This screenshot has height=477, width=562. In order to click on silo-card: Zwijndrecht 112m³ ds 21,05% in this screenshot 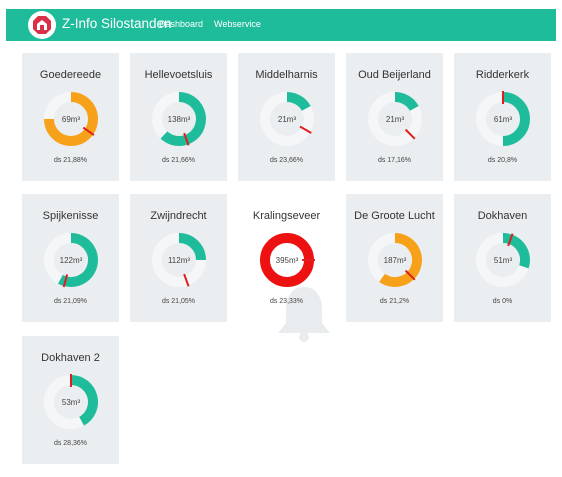, I will do `click(178, 258)`.